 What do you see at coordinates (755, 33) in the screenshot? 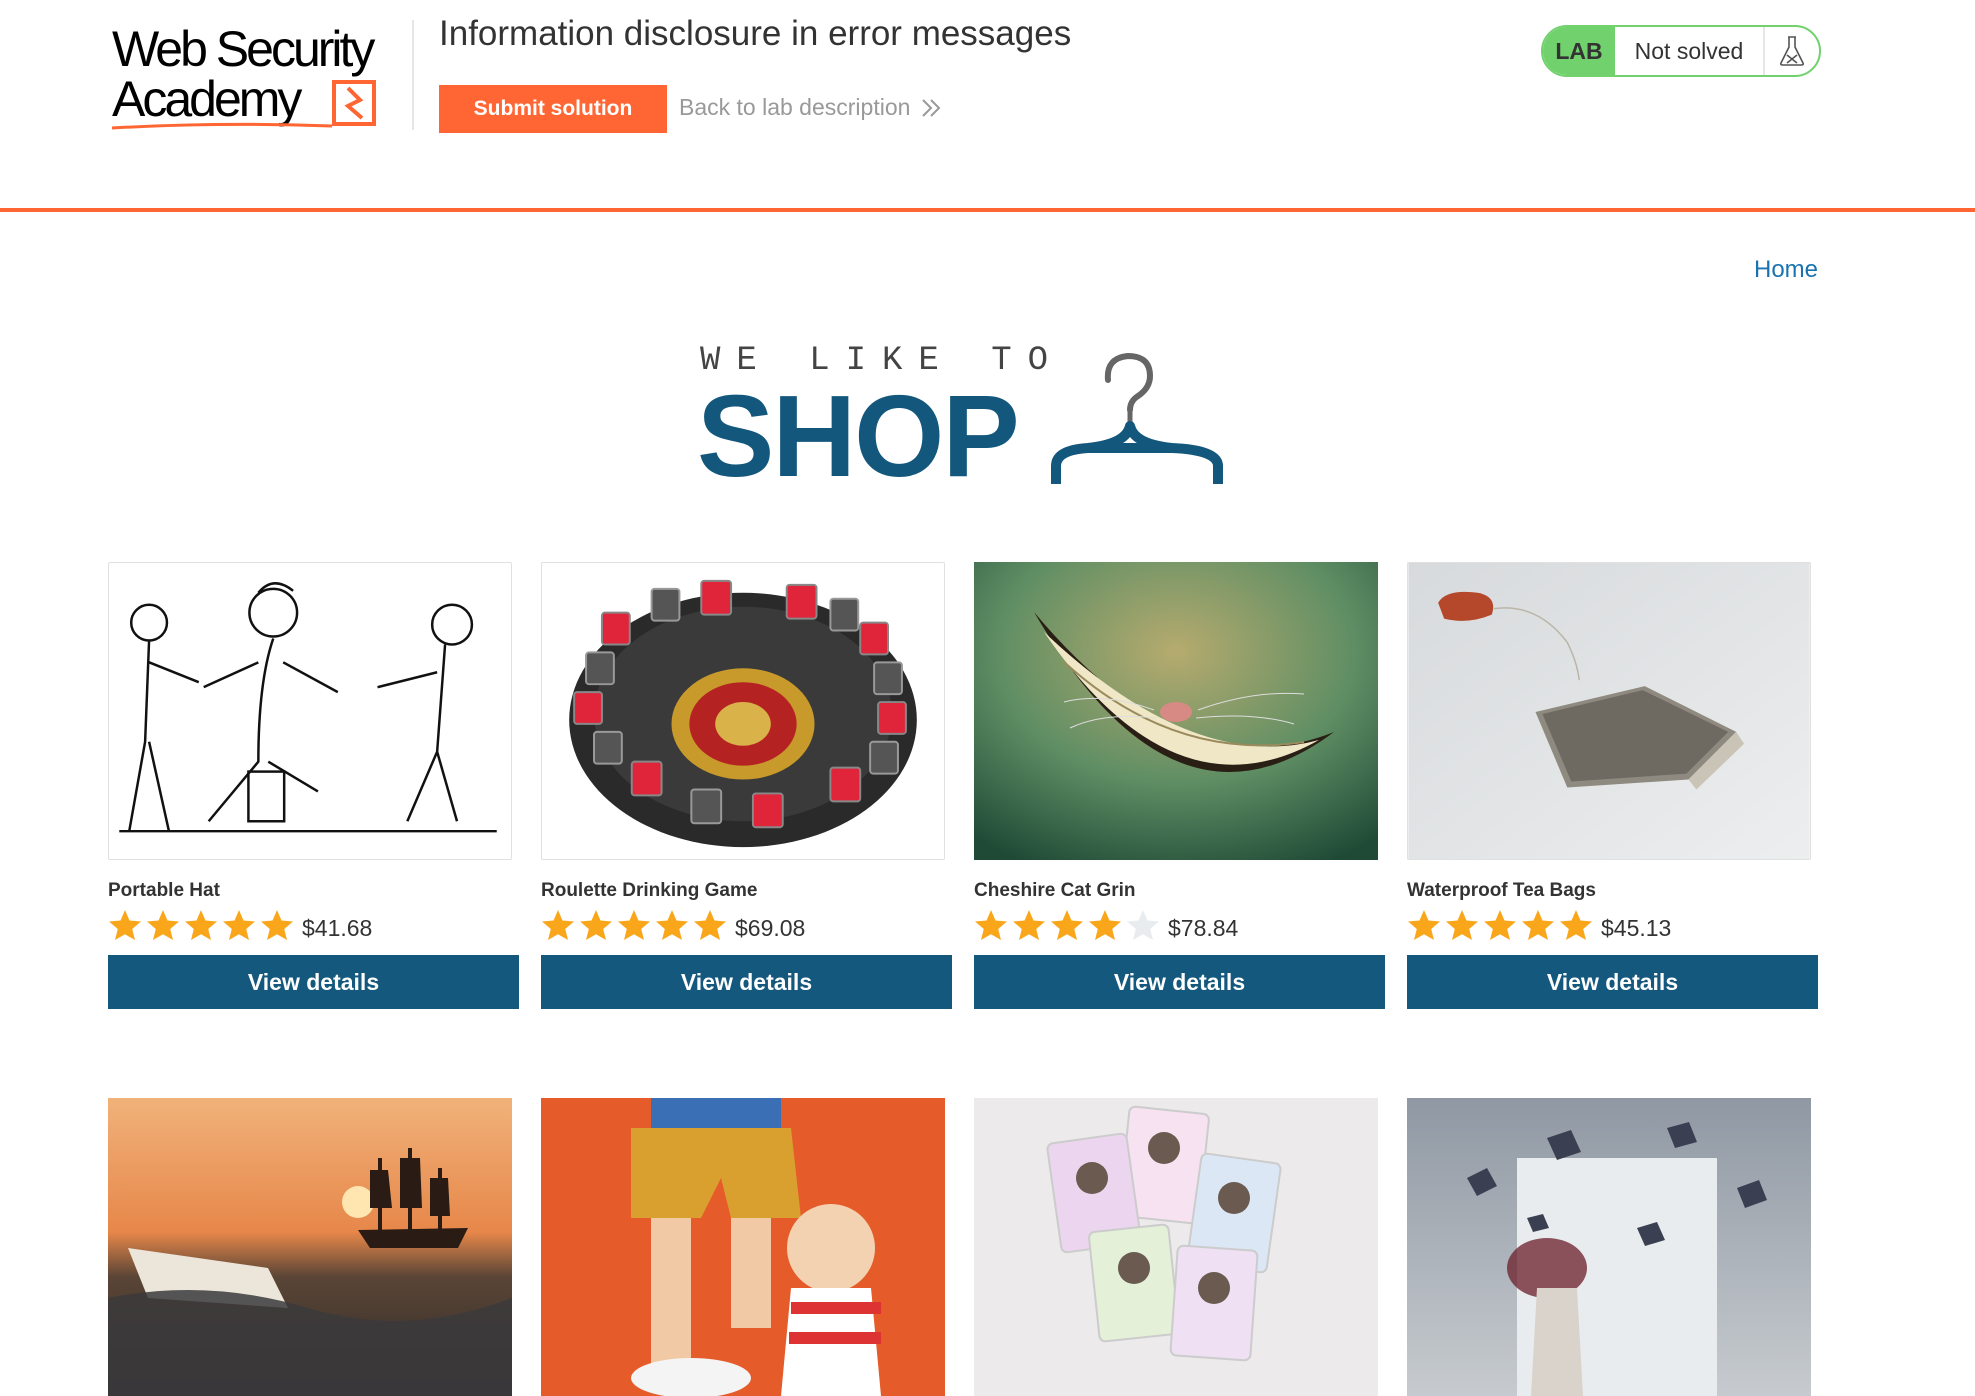
I see `lab-title: Information disclosure in error messages` at bounding box center [755, 33].